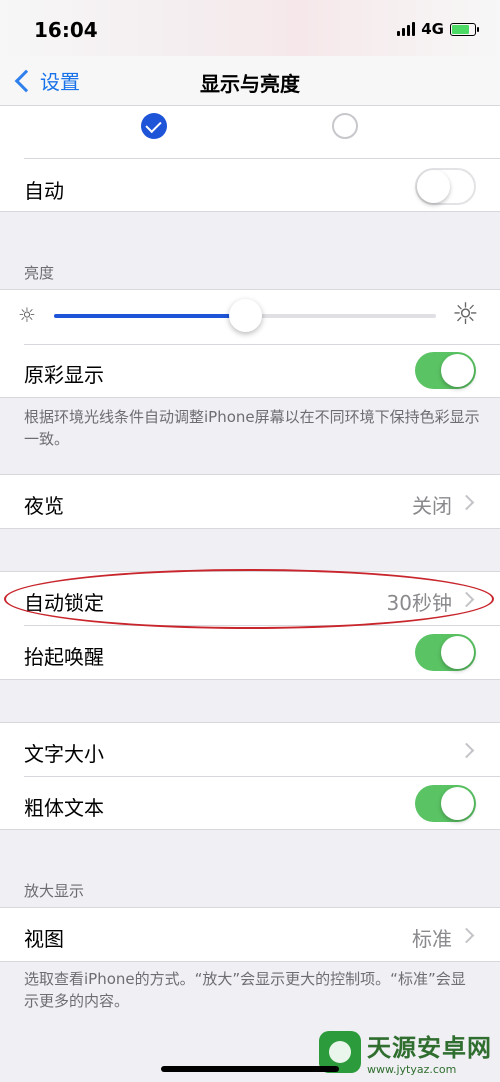  I want to click on brightness-group: ☼ ☼ 原彩显示, so click(250, 343).